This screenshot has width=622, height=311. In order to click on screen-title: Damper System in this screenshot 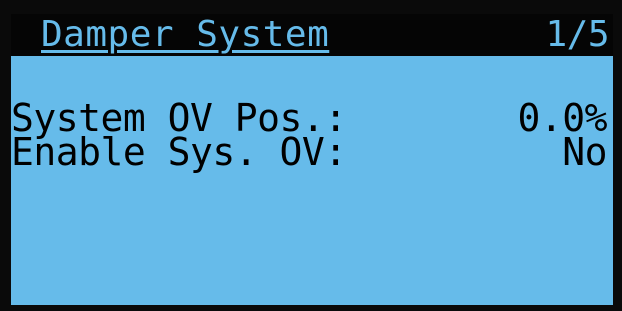, I will do `click(185, 34)`.